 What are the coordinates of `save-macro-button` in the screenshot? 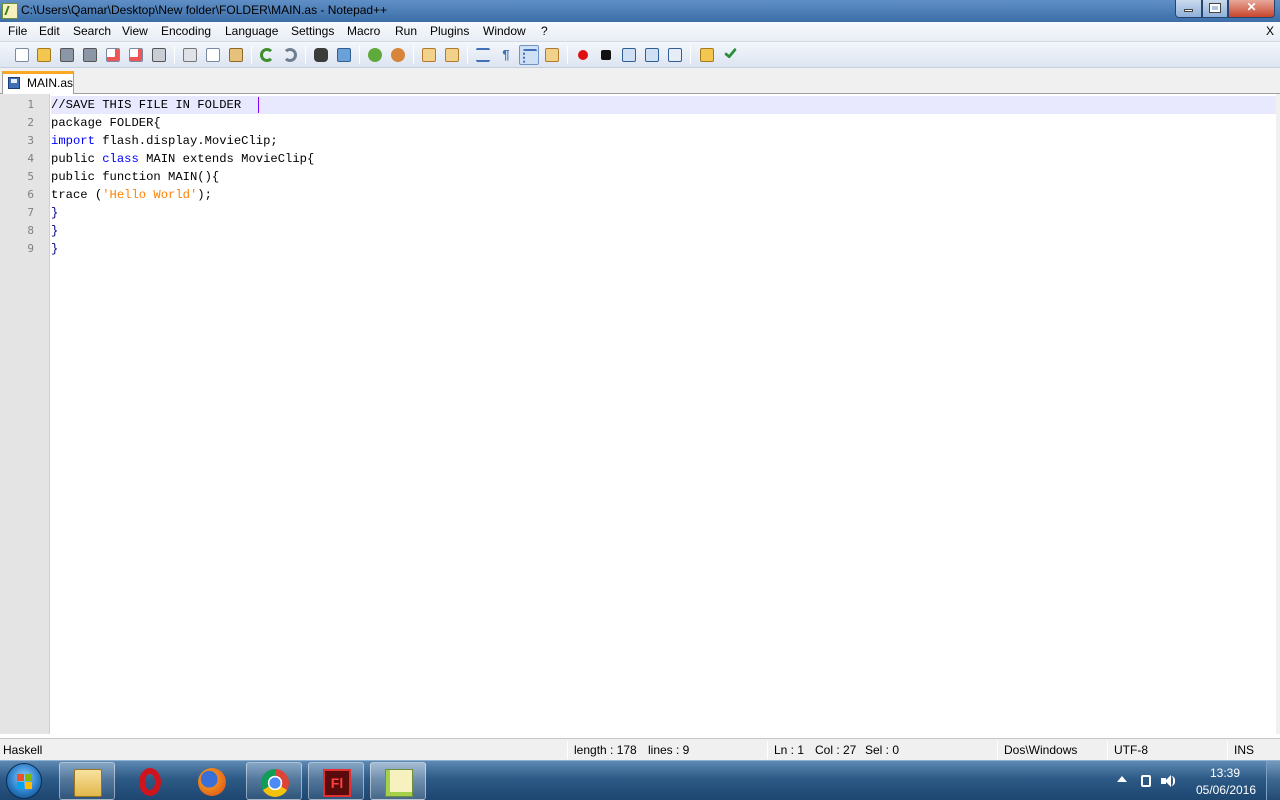 It's located at (675, 55).